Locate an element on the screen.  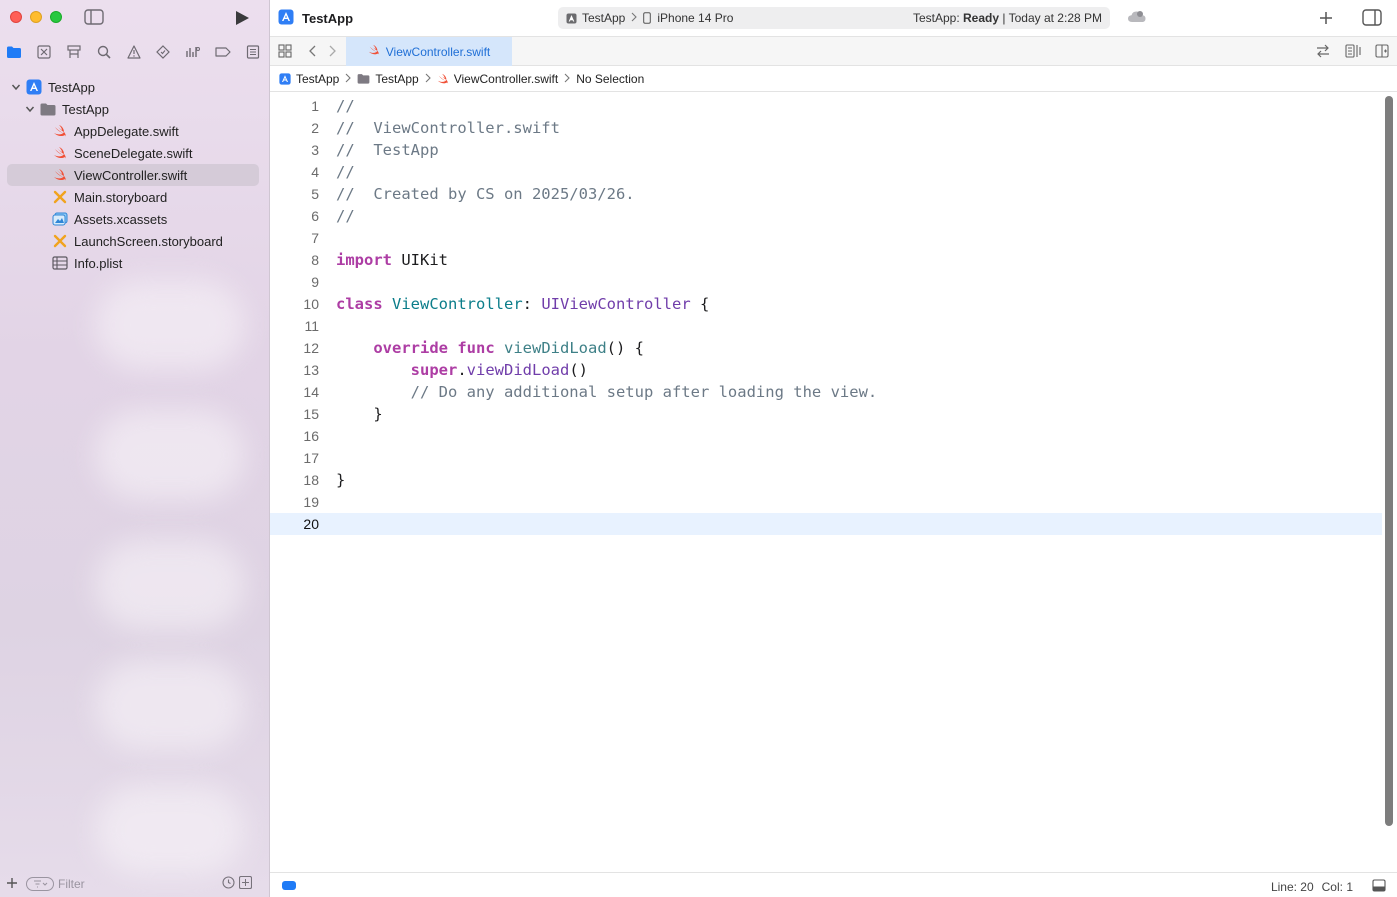
cursor-line: Line: 20 is located at coordinates (1292, 887).